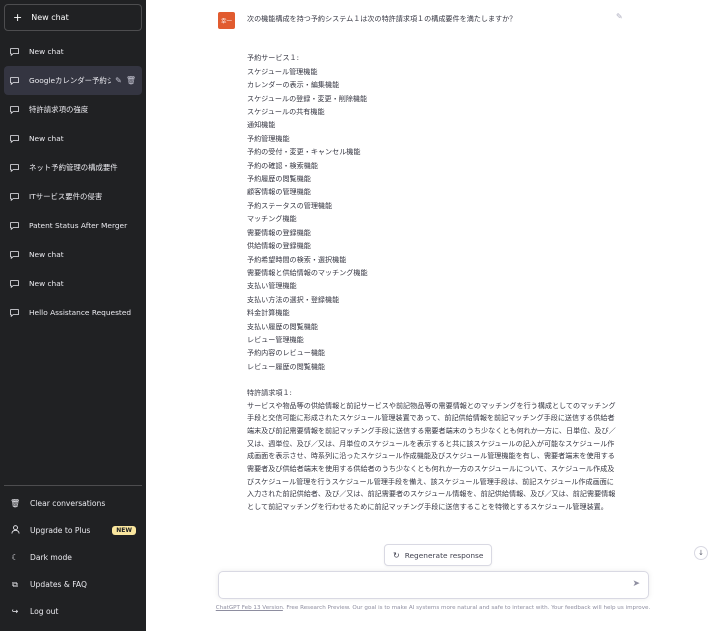  I want to click on chat-history-item: 特許請求項の強度, so click(73, 109).